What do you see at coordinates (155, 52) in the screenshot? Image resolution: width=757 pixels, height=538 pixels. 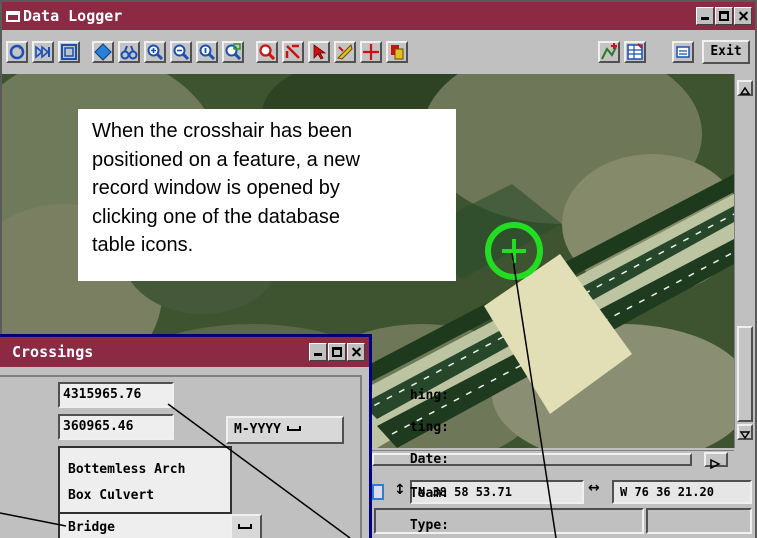 I see `zoom-in-icon` at bounding box center [155, 52].